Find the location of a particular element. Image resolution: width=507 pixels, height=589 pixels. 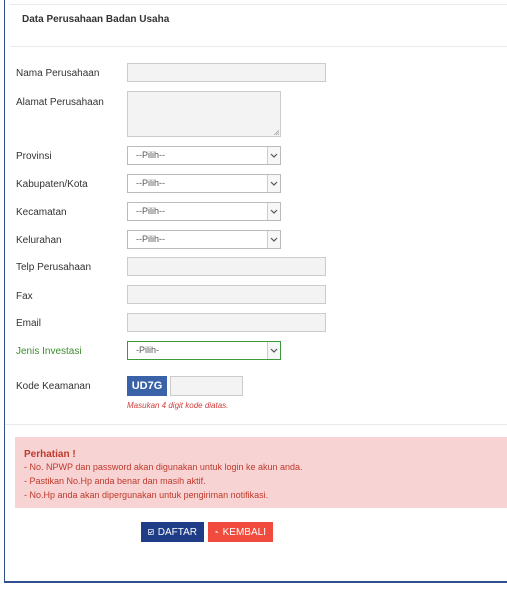

jenis-investasi-label: Jenis Investasi is located at coordinates (49, 351).